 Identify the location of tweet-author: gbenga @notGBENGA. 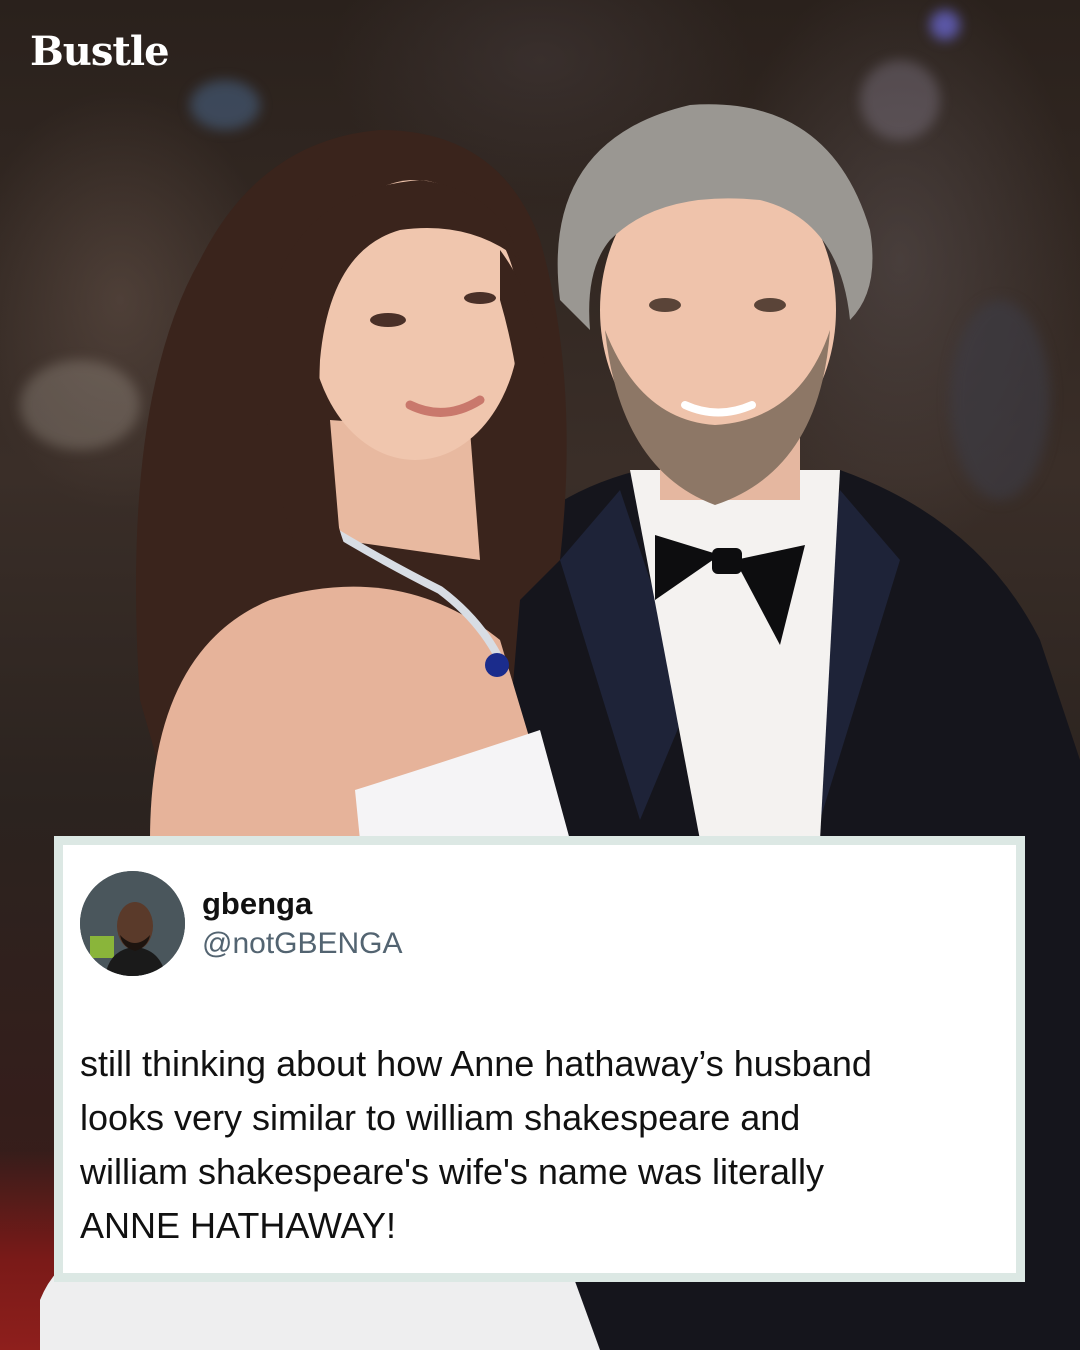
(302, 924).